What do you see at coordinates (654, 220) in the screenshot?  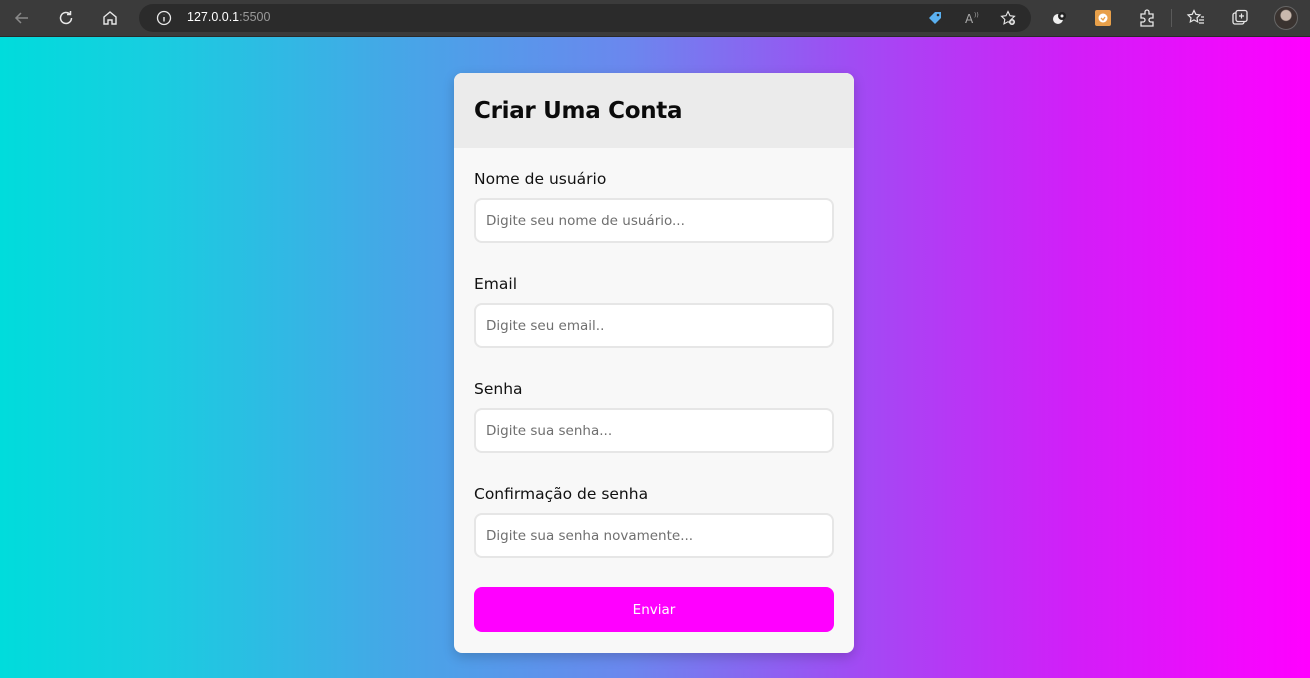 I see `username-input` at bounding box center [654, 220].